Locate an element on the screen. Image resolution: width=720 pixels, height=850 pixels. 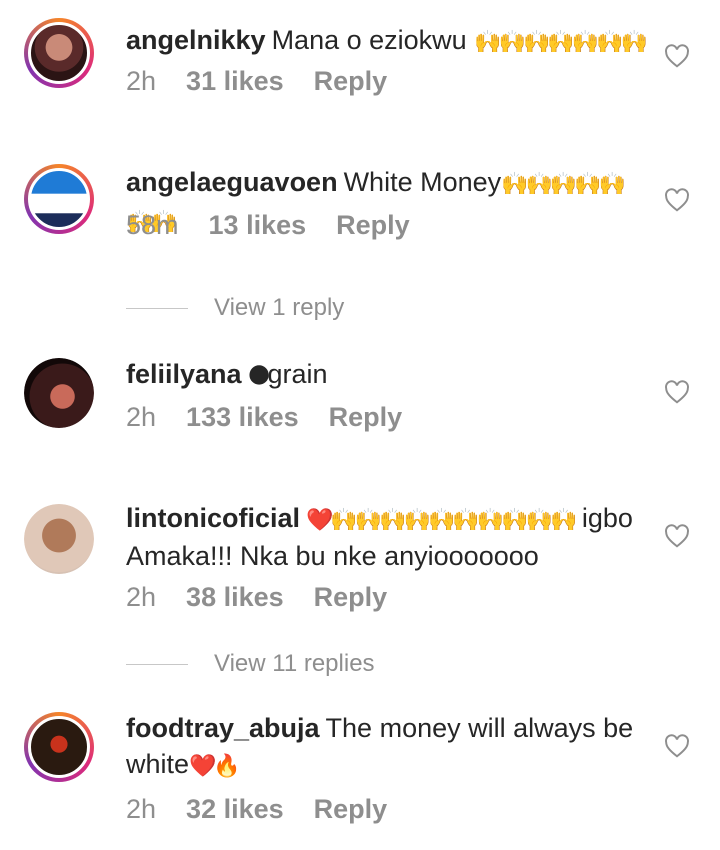
comment-meta: 2h 133 likes Reply is located at coordinates (279, 417).